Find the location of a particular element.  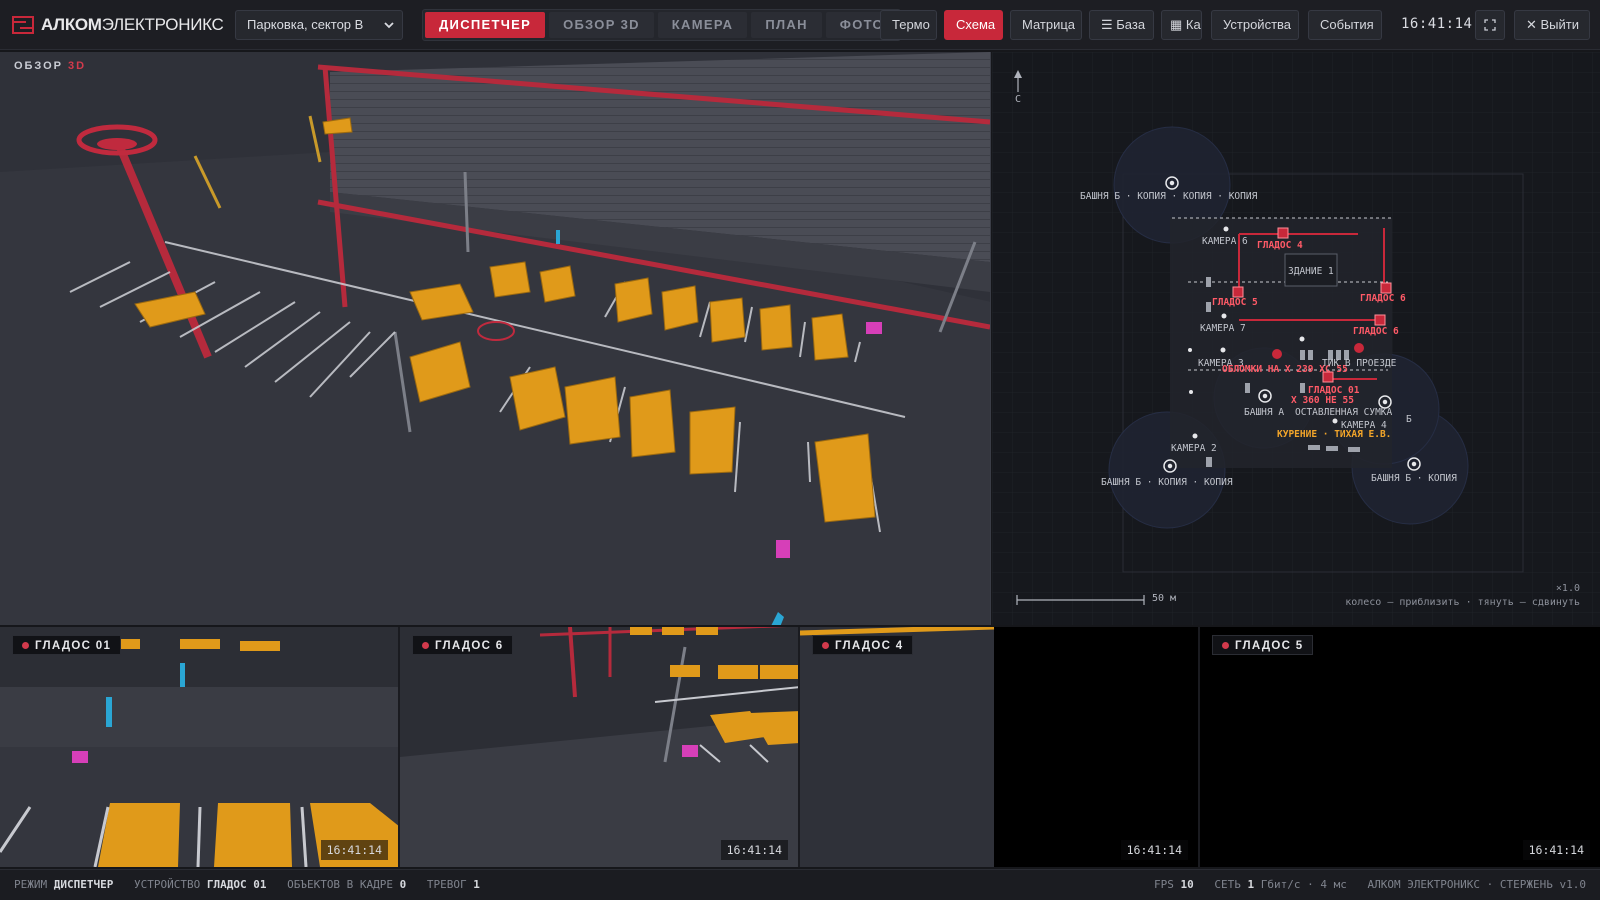

events-button: События is located at coordinates (1345, 25).